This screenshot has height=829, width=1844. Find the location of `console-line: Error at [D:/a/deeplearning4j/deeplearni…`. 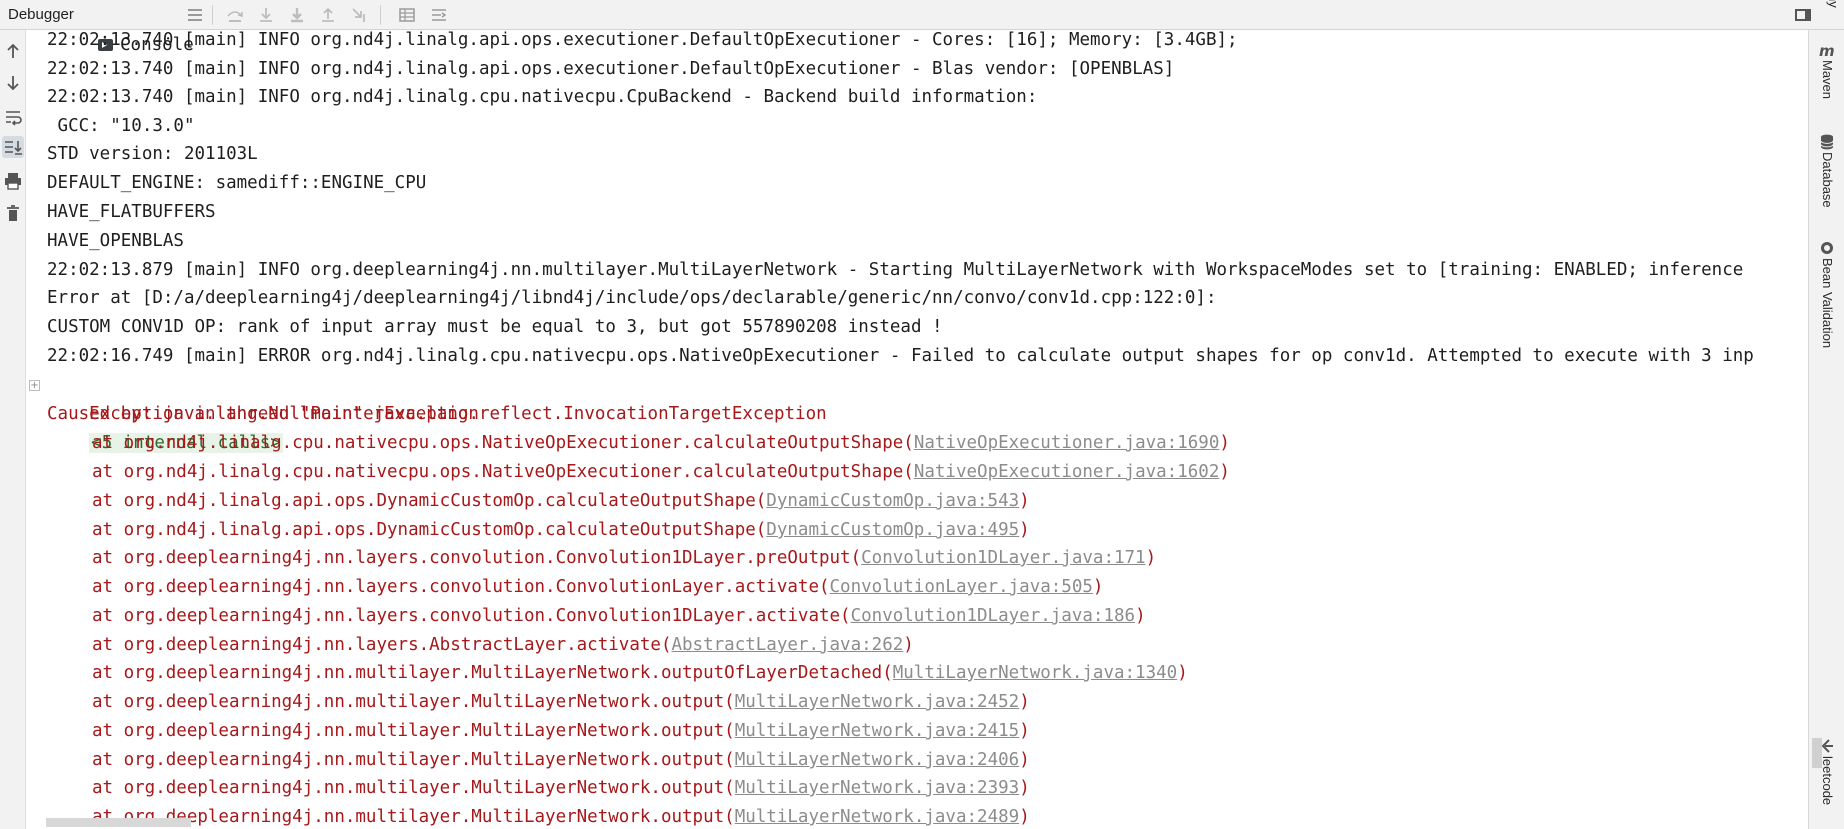

console-line: Error at [D:/a/deeplearning4j/deeplearni… is located at coordinates (632, 298).